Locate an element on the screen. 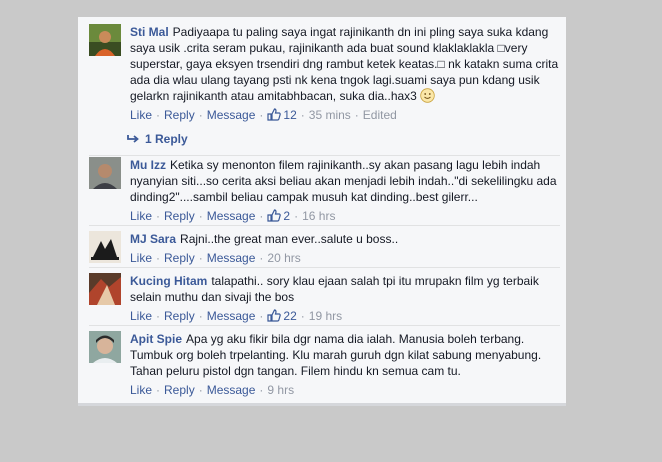 Image resolution: width=662 pixels, height=462 pixels. comment-actions: Like · Reply · Message · 20 hrs is located at coordinates (215, 258).